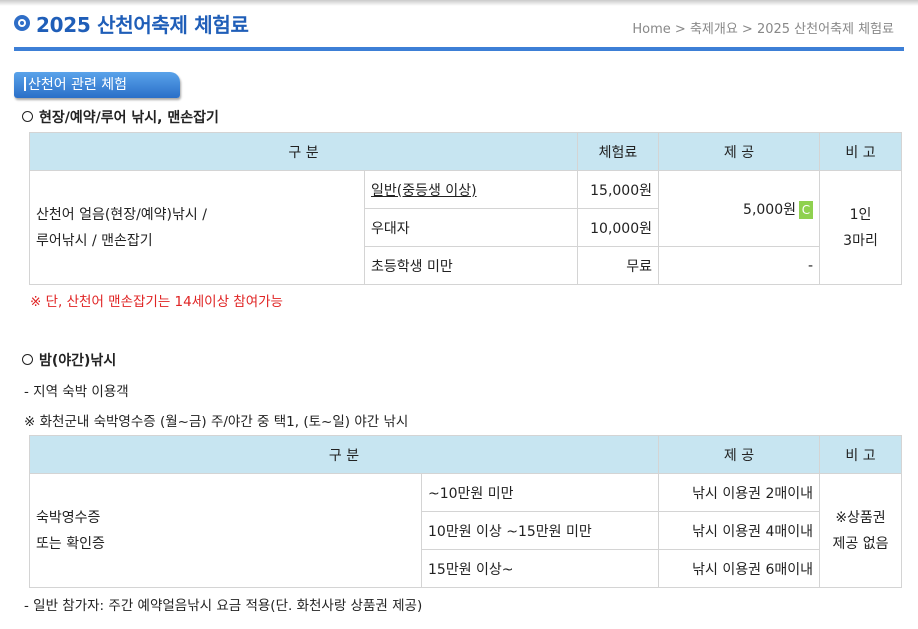 This screenshot has width=918, height=629. Describe the element at coordinates (860, 227) in the screenshot. I see `fishing-note-cell: 1인 3마리` at that location.